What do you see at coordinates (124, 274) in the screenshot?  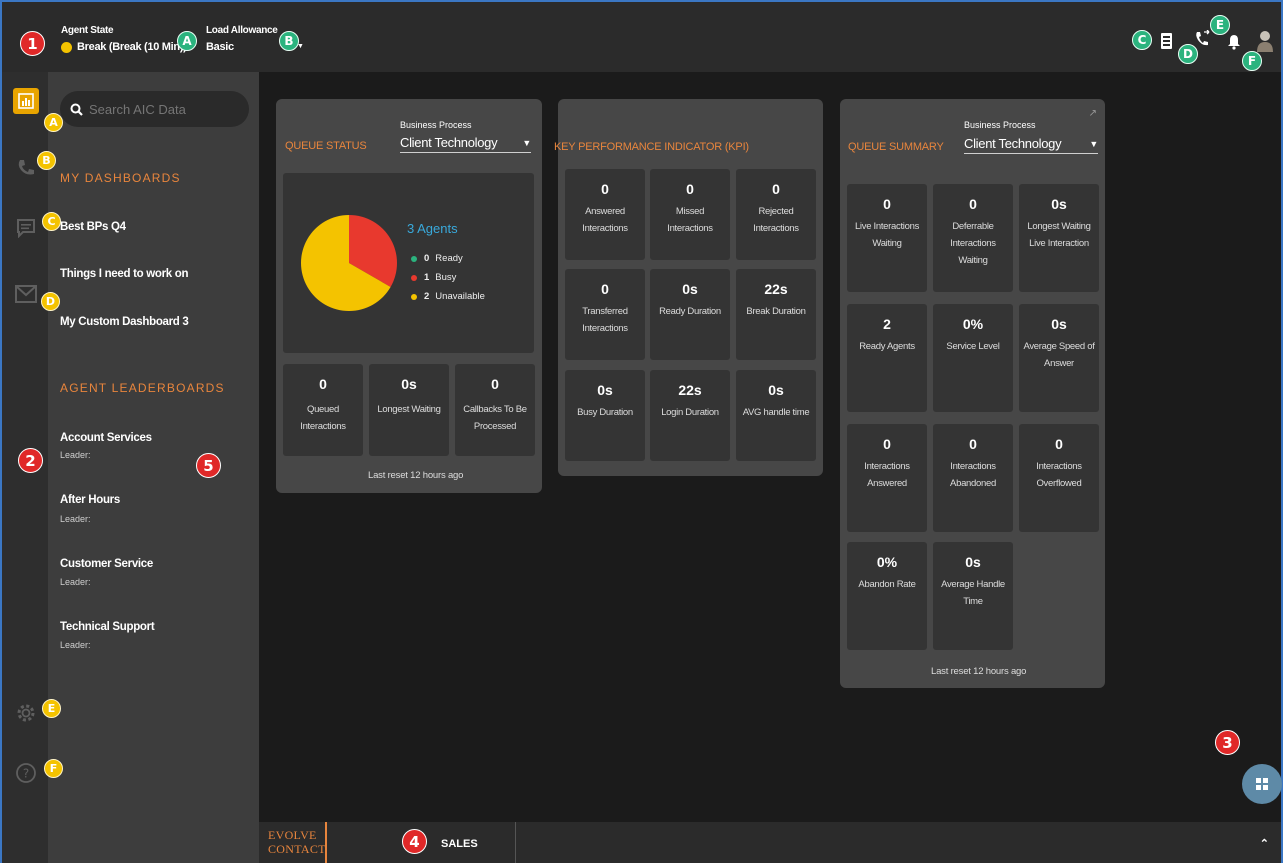 I see `dashboard-link: Things I need to work on` at bounding box center [124, 274].